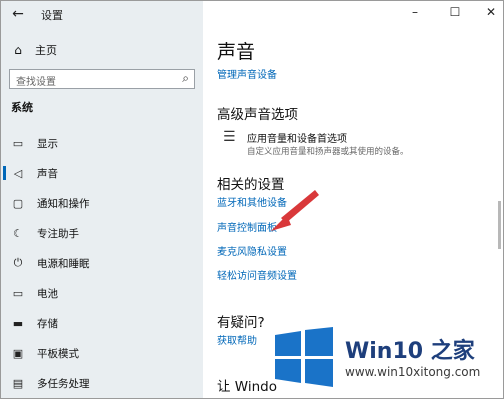  I want to click on windows-logo-icon, so click(304, 357).